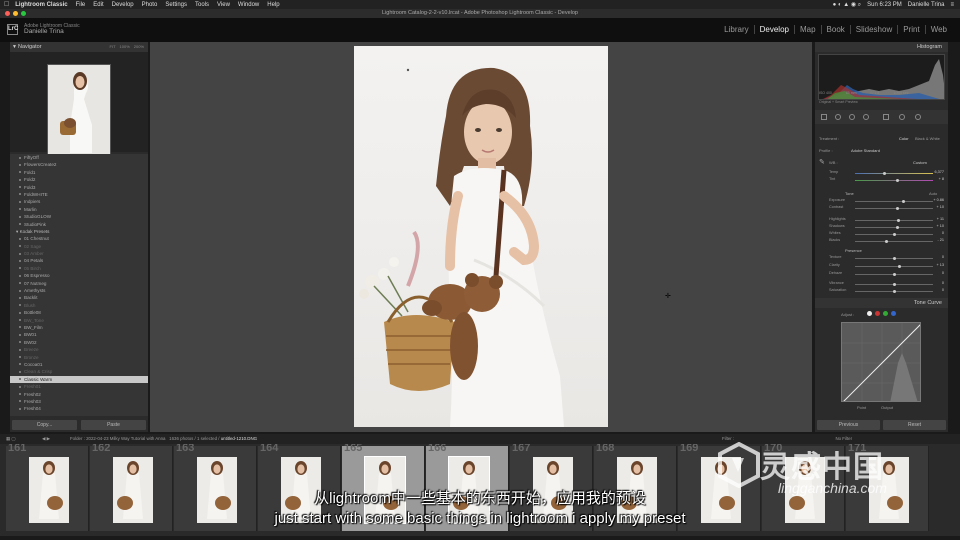  Describe the element at coordinates (79, 179) in the screenshot. I see `preset-item: Fold2` at that location.